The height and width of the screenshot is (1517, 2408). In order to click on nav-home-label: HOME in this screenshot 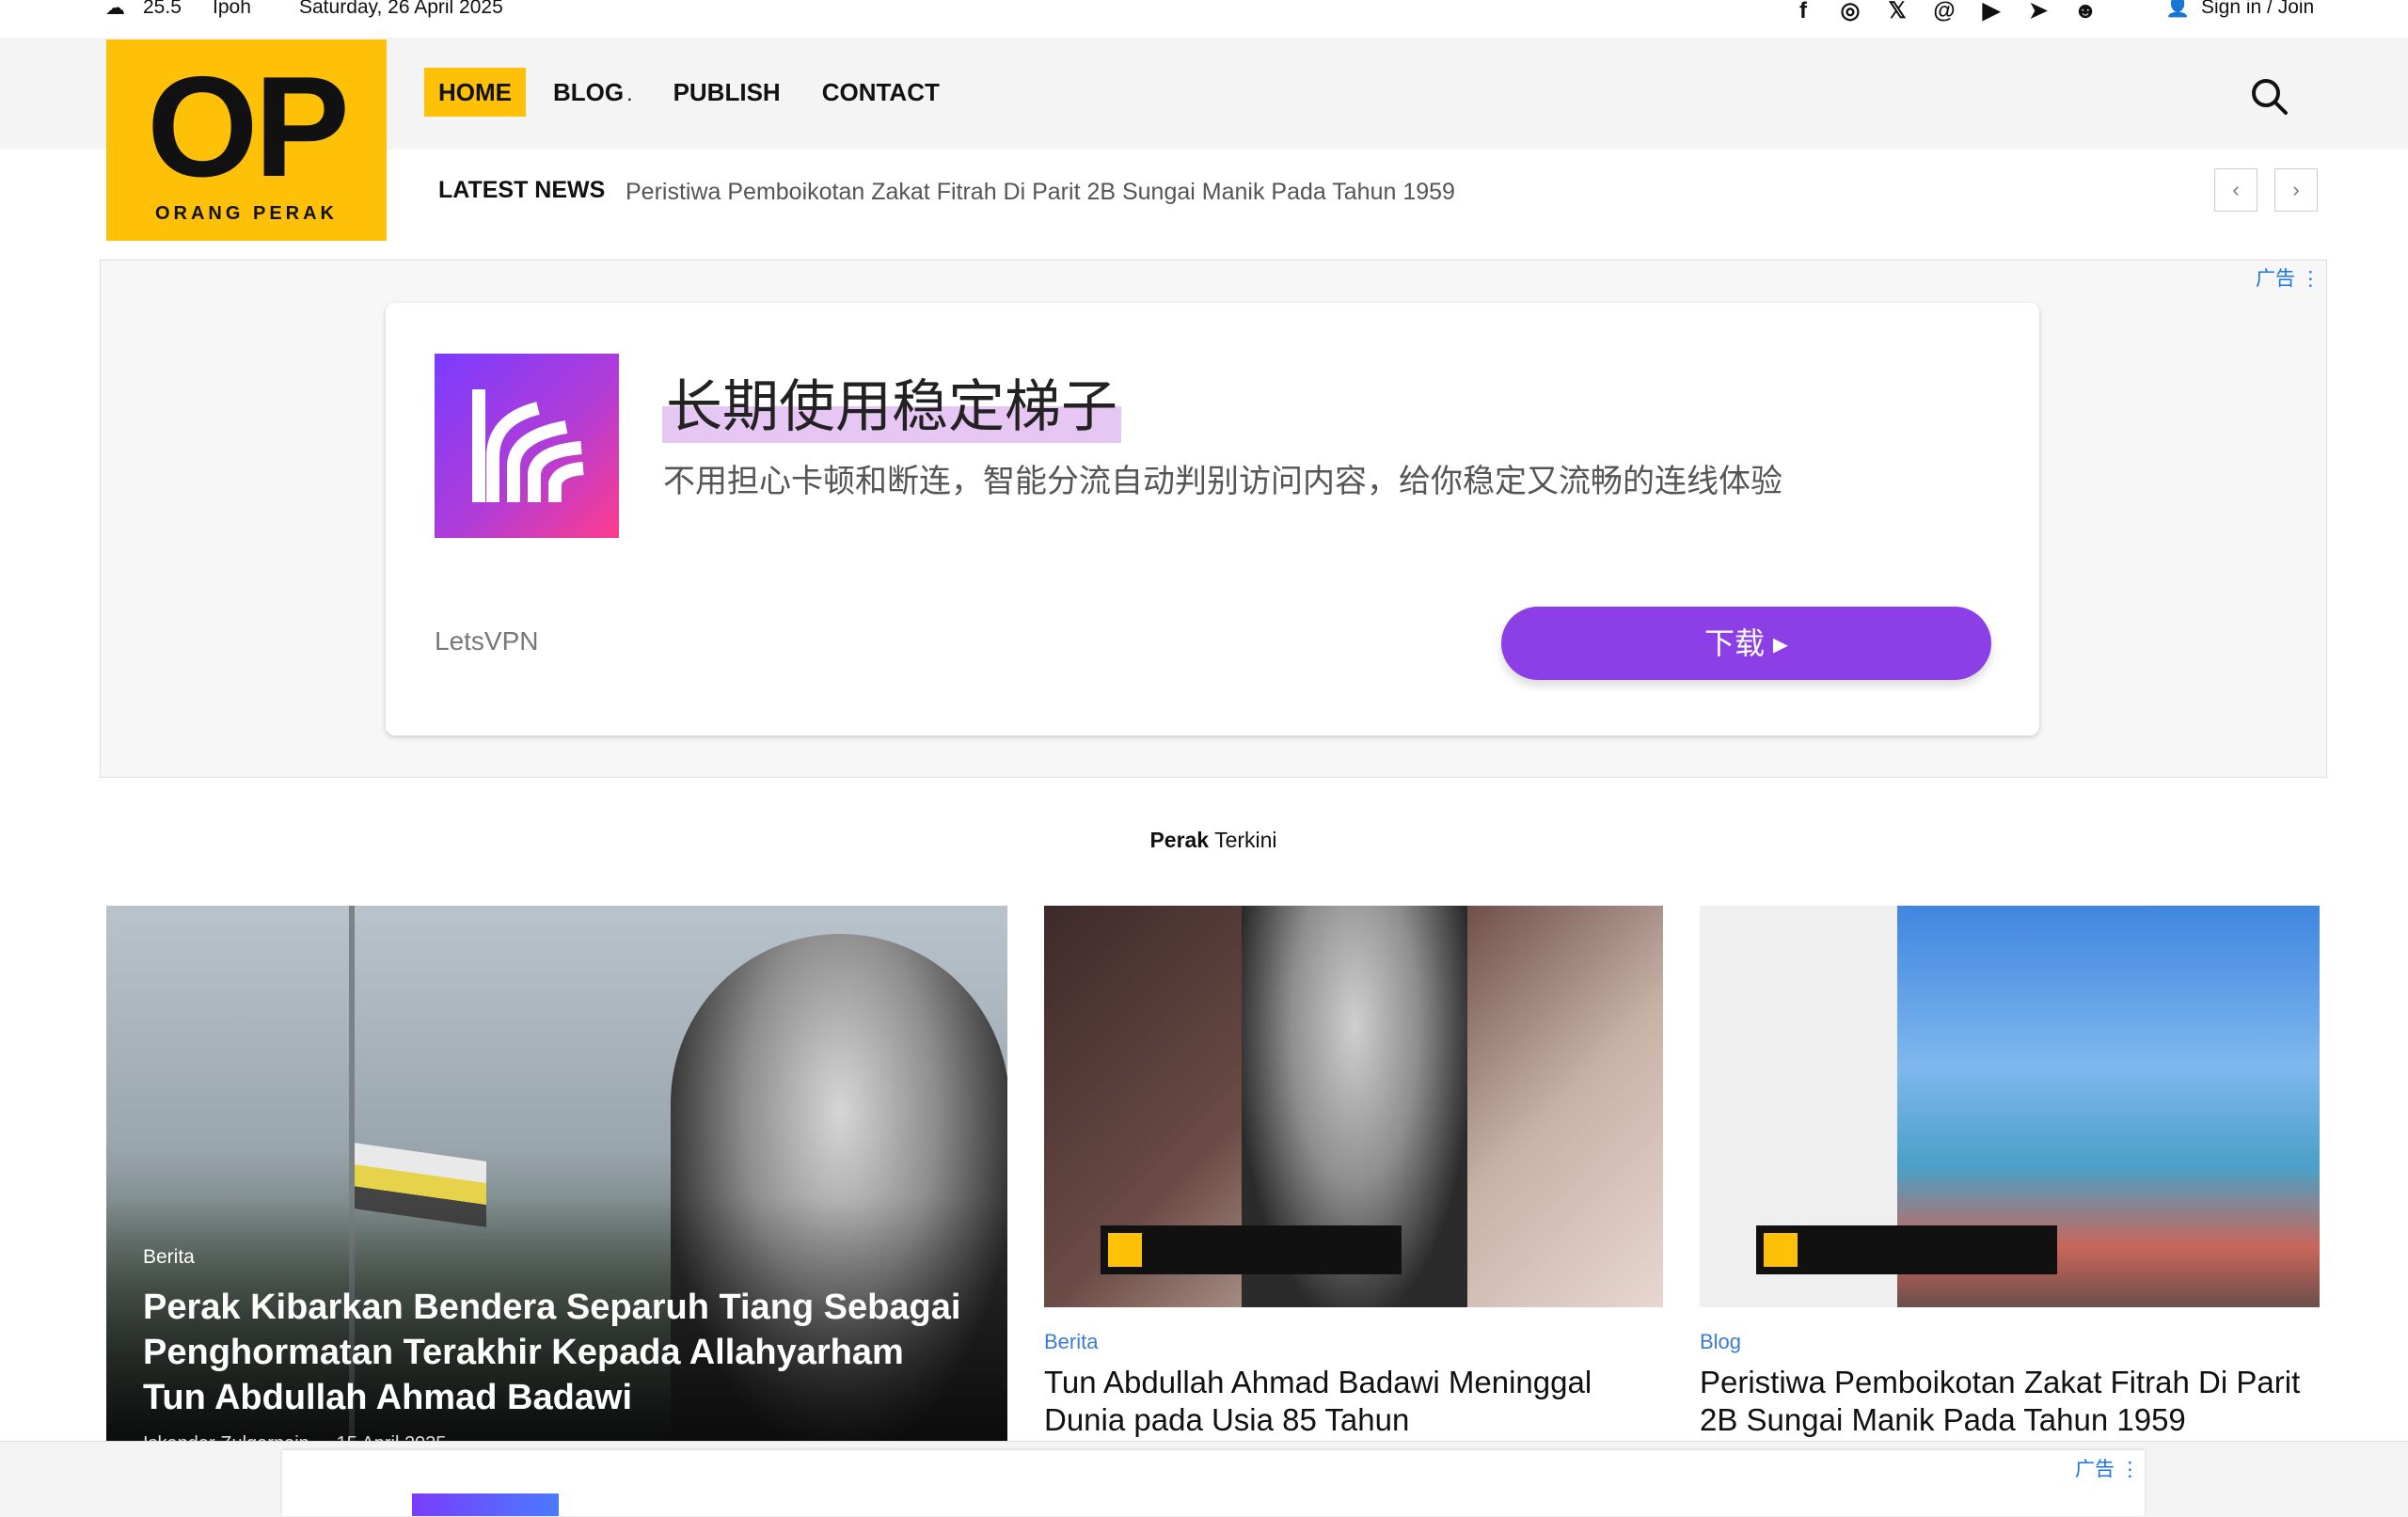, I will do `click(475, 92)`.